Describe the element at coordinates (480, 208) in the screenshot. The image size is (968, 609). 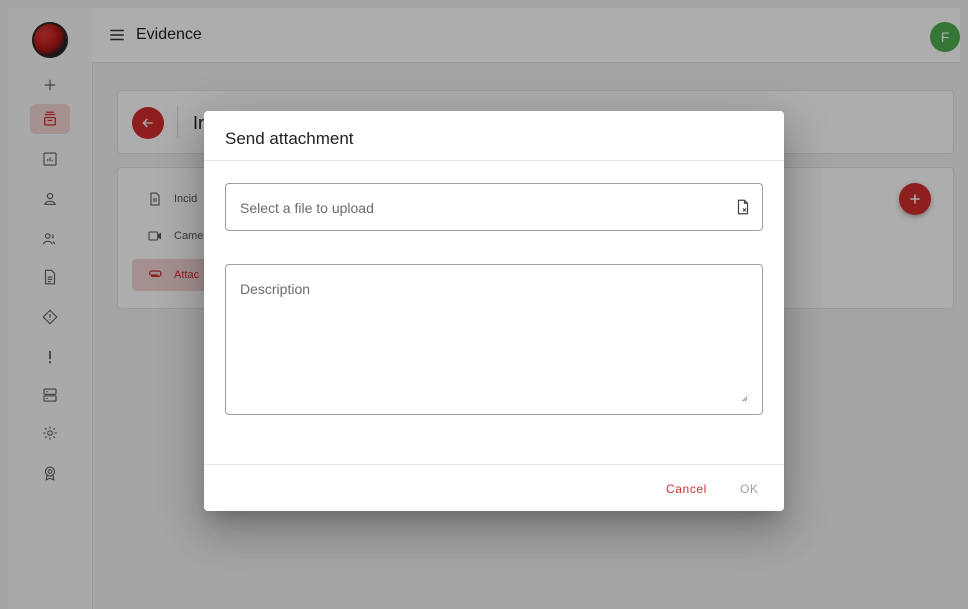
I see `file-upload-input` at that location.